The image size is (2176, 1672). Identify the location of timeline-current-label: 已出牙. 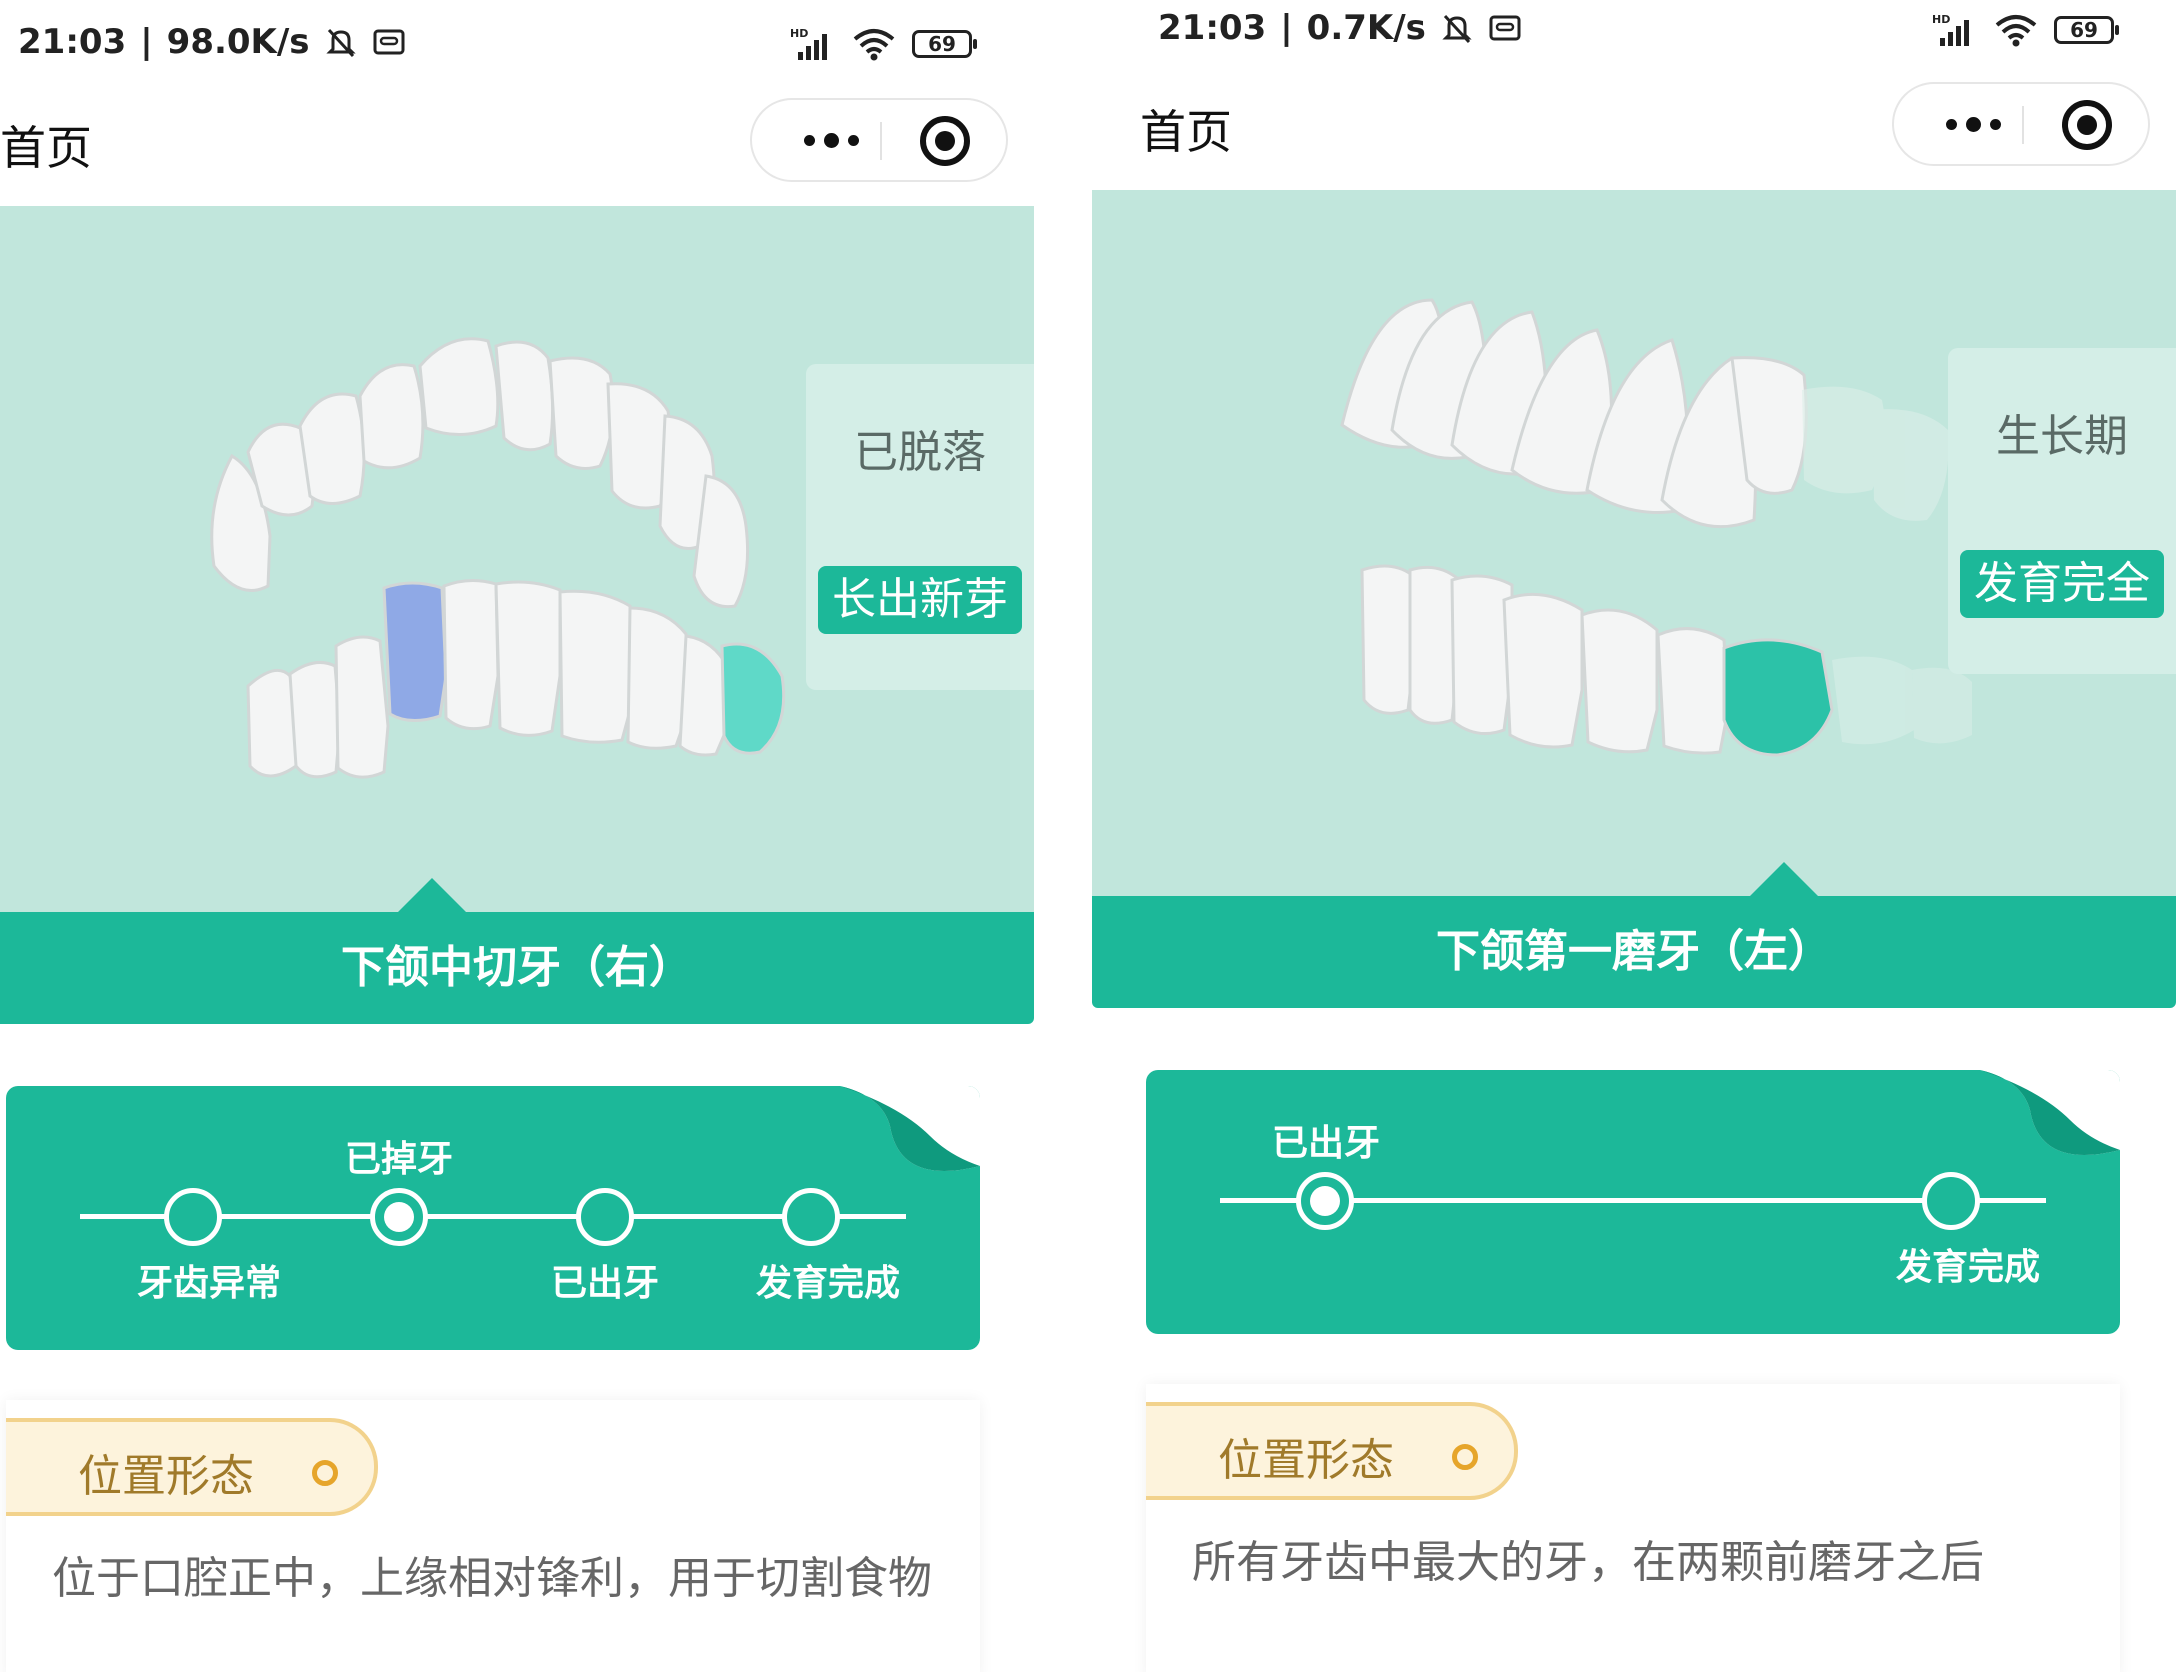
(1326, 1143).